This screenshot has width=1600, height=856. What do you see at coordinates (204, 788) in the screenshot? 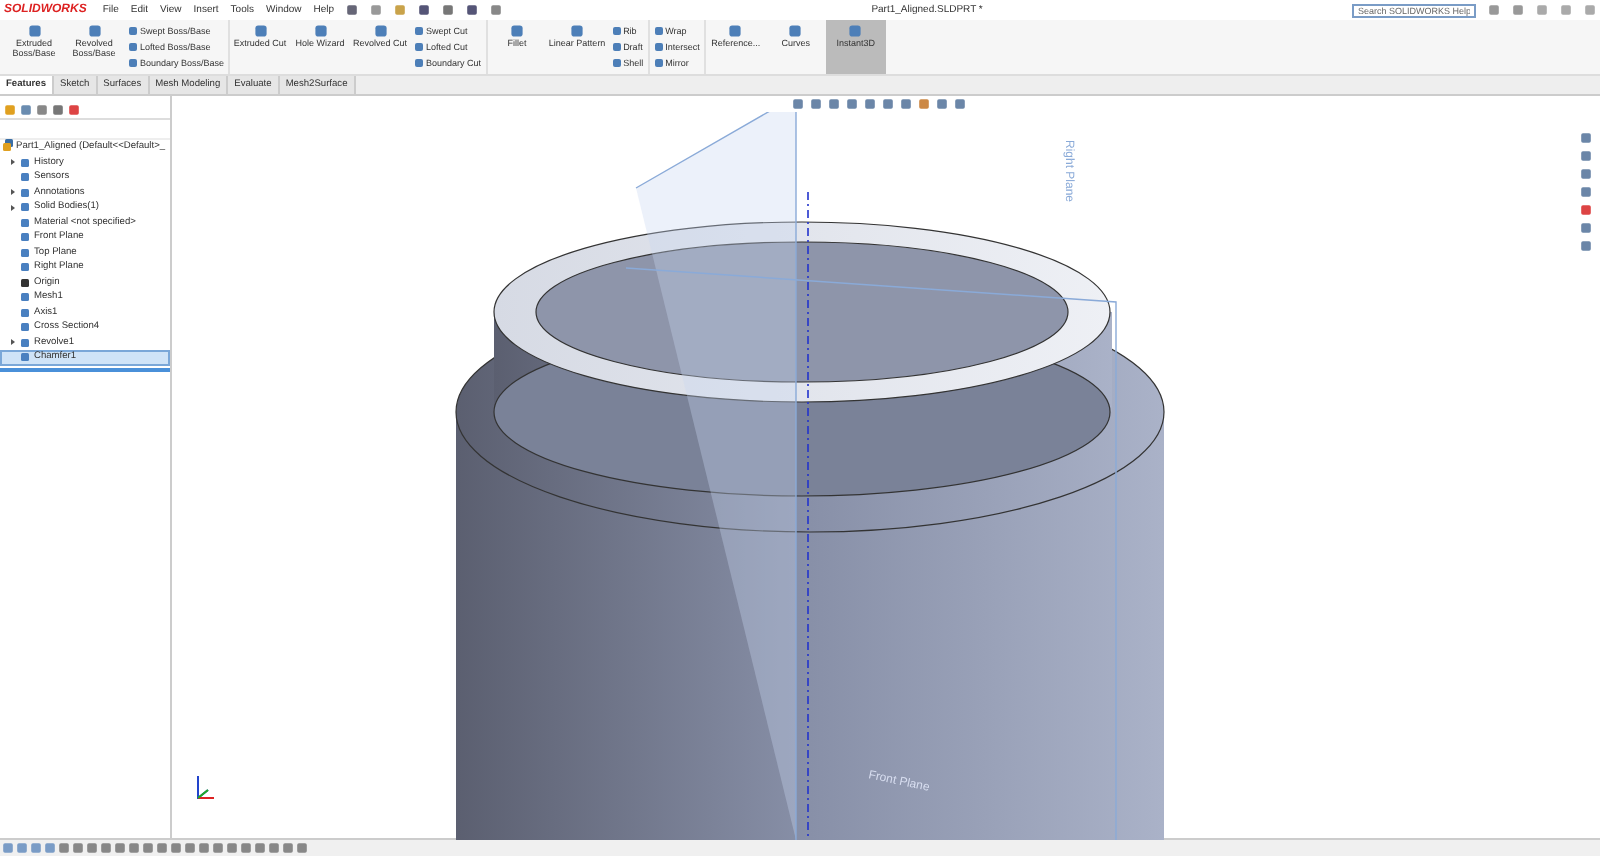
I see `axis-triad-icon` at bounding box center [204, 788].